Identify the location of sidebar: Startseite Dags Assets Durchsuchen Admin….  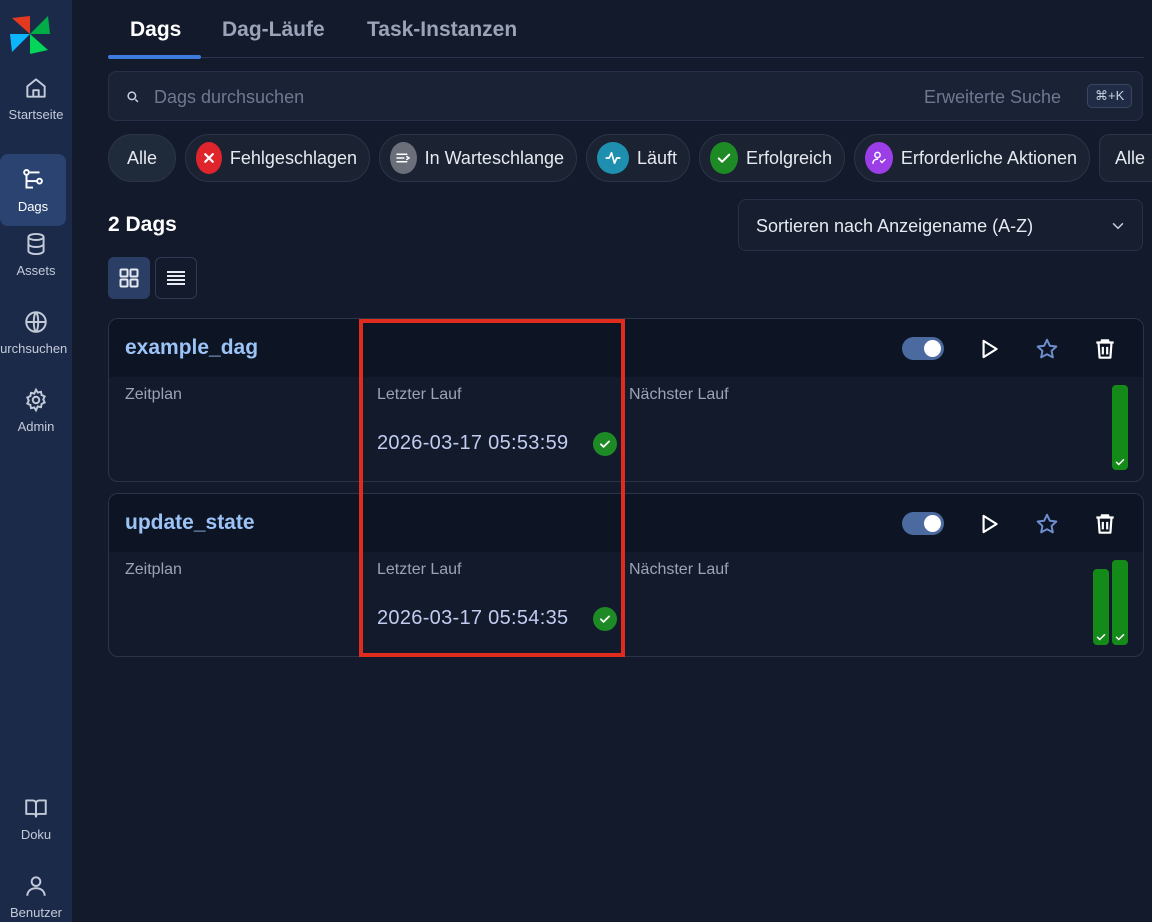
(36, 461).